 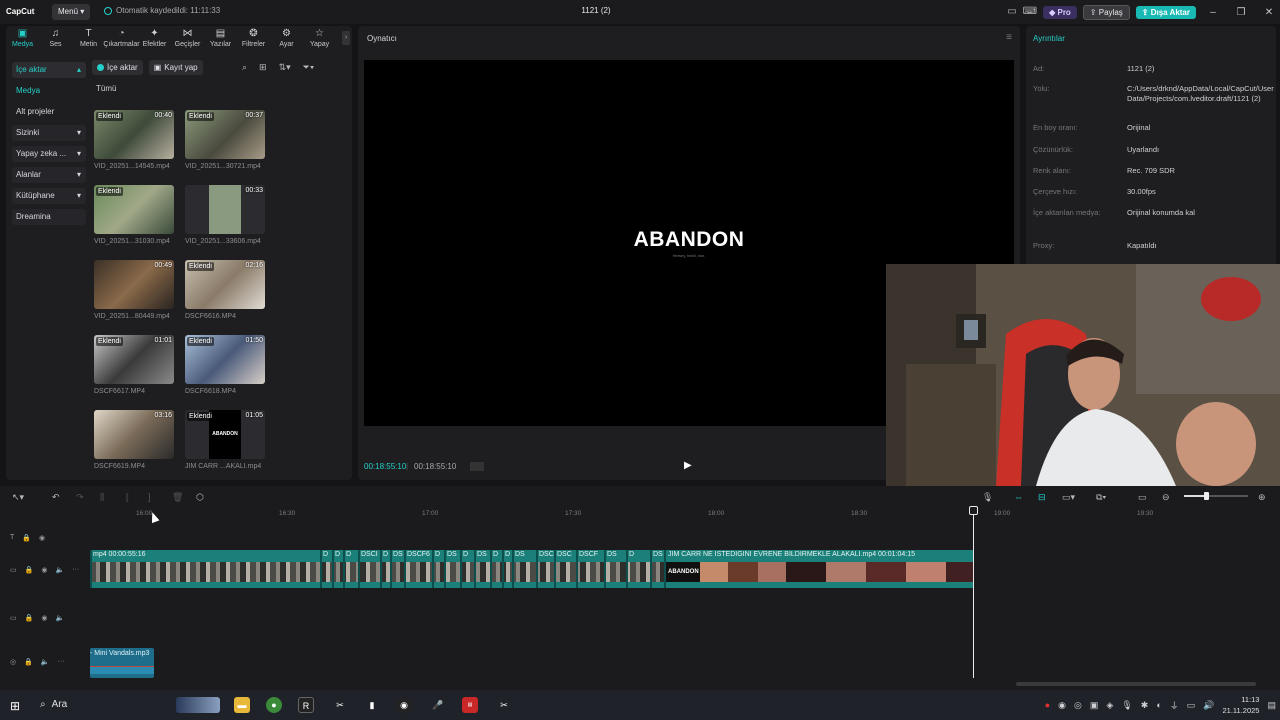 I want to click on microphone-icon: 🎙, so click(x=987, y=497).